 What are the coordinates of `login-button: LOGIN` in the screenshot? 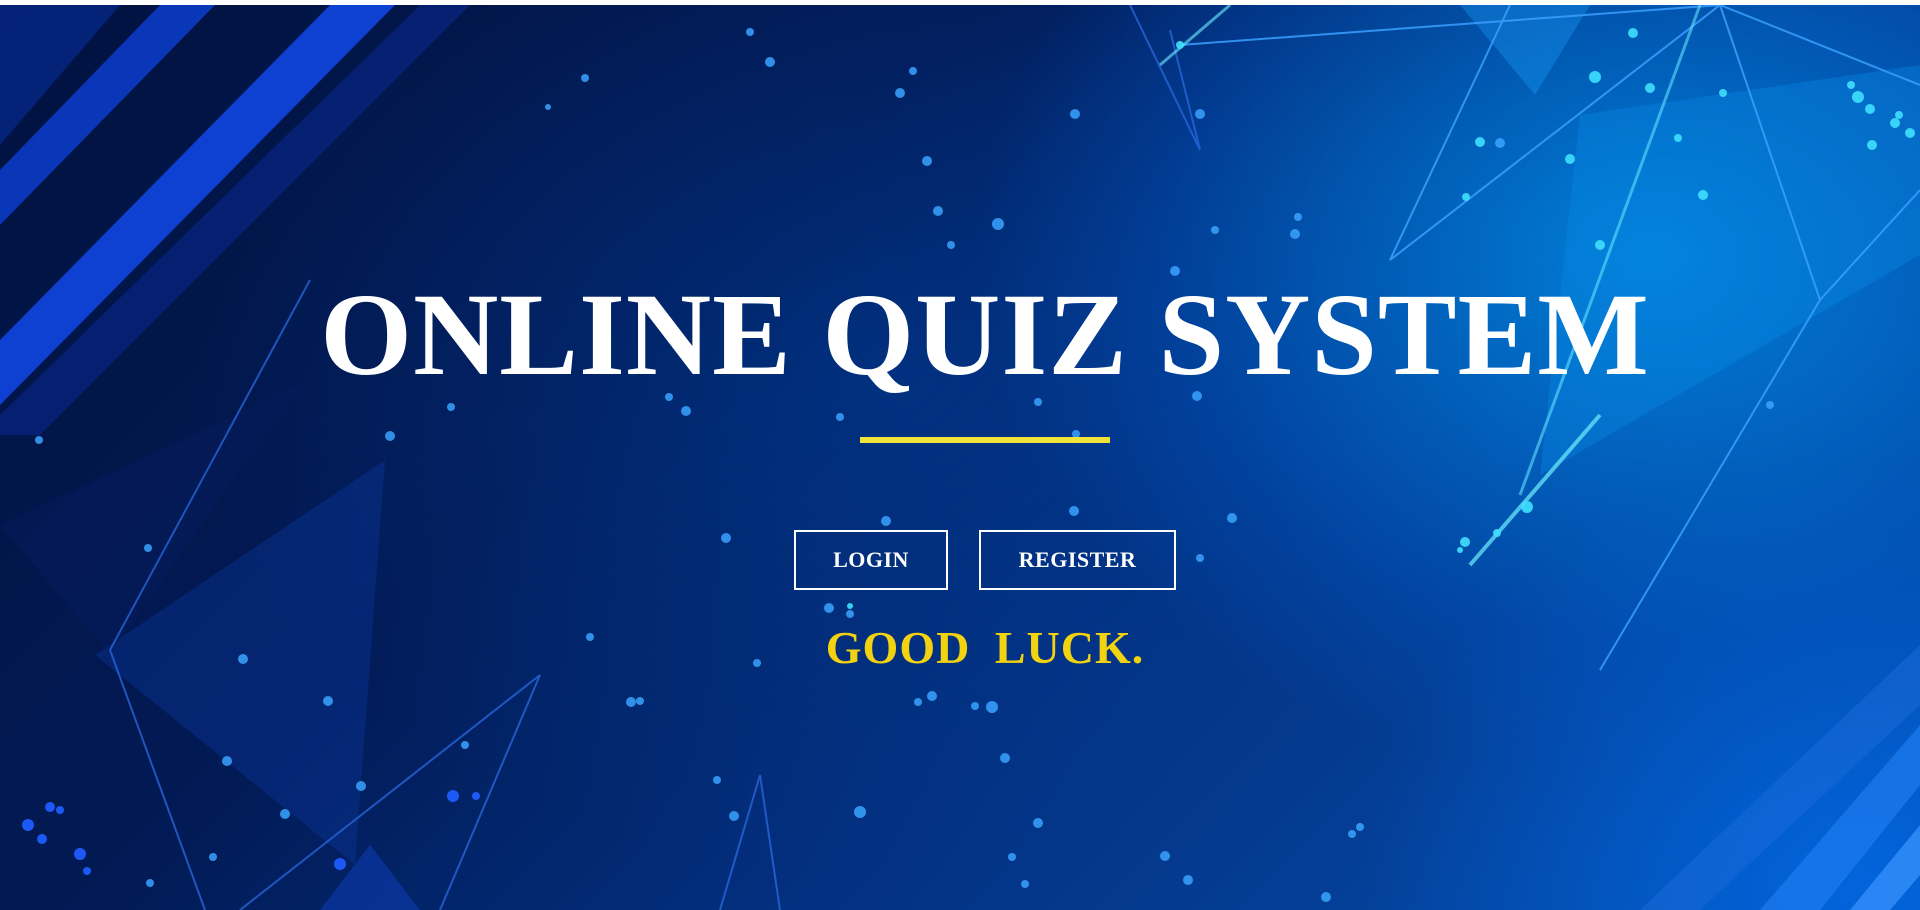 It's located at (871, 560).